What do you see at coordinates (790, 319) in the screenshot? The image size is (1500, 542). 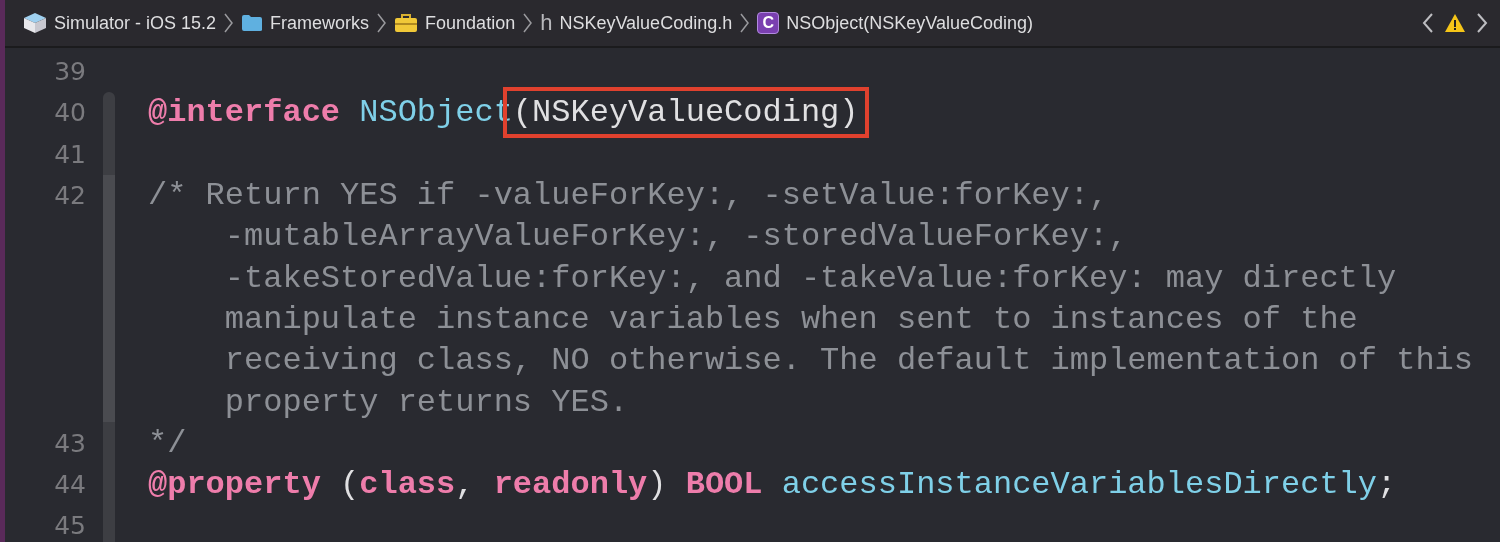 I see `code-token: manipulate instance variables when sent to instances of the` at bounding box center [790, 319].